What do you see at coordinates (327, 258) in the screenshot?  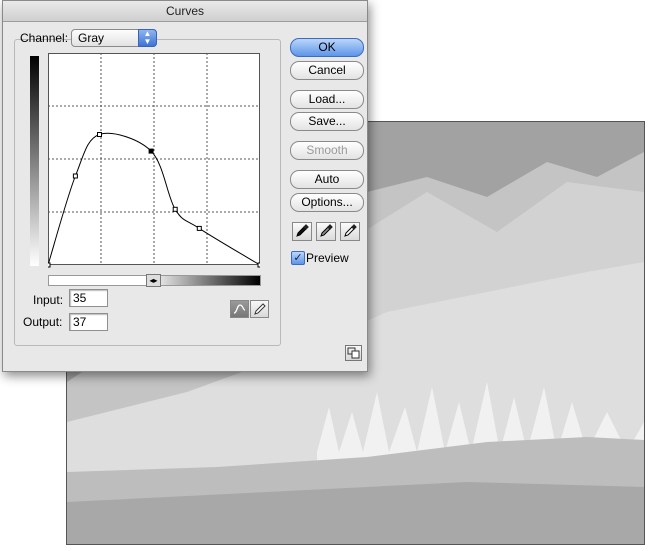 I see `preview-label: Preview` at bounding box center [327, 258].